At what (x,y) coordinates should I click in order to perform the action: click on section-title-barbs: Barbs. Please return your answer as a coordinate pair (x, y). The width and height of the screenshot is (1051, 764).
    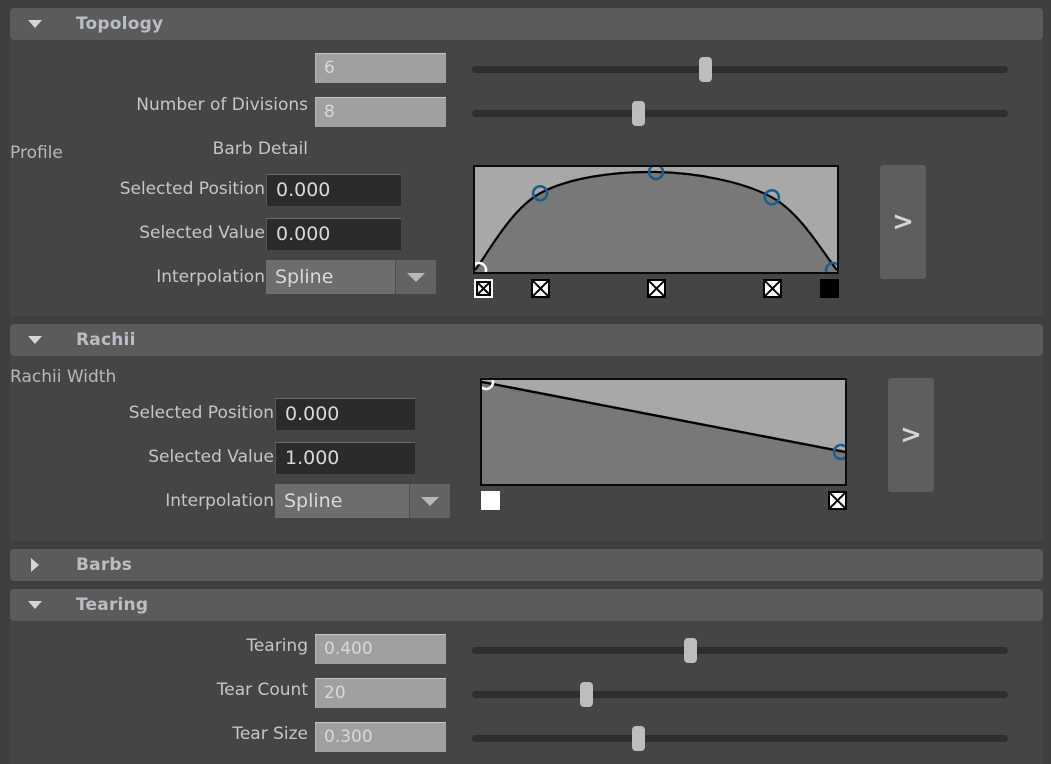
    Looking at the image, I should click on (104, 565).